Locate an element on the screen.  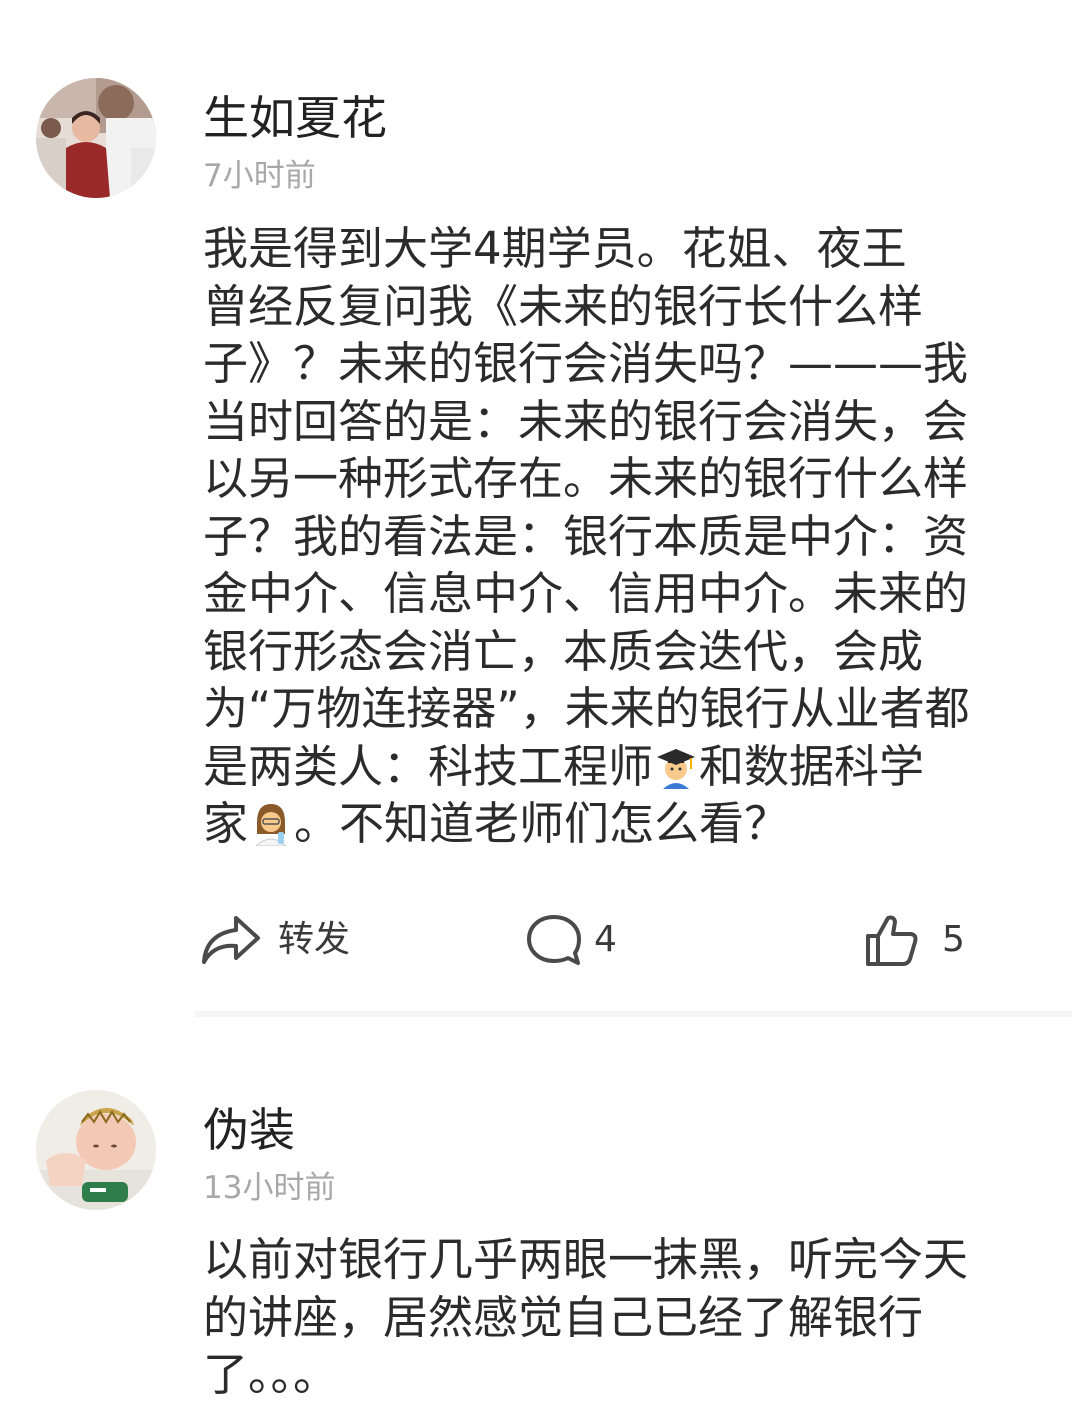
comment-text: 以前对银行几乎两眼一抹黑，听完今天 的讲座，居然感觉自己已经了解银行 了。。。 is located at coordinates (613, 1317).